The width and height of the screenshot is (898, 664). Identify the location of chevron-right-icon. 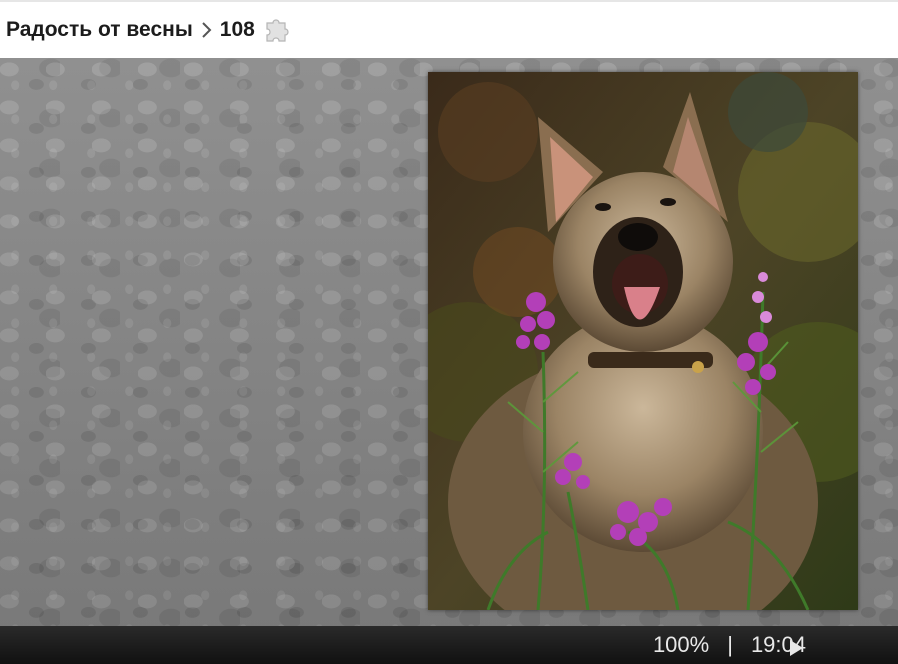
(207, 30).